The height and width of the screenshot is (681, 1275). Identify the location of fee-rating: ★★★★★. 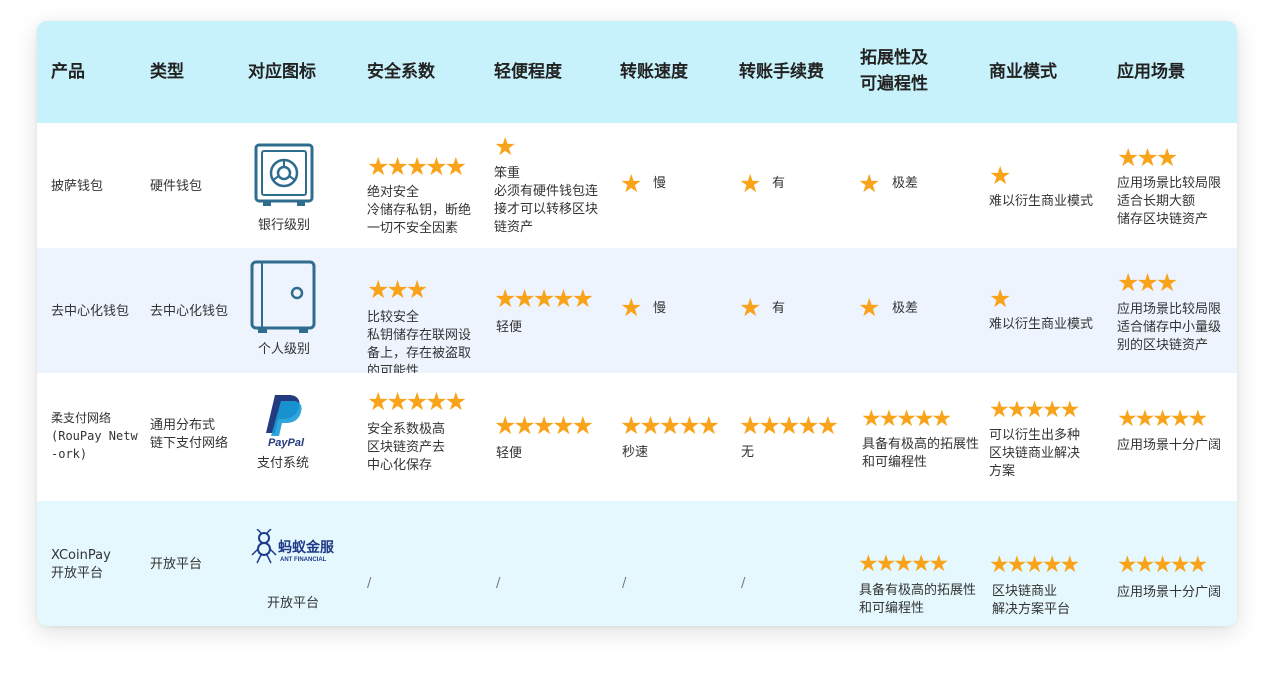
(789, 425).